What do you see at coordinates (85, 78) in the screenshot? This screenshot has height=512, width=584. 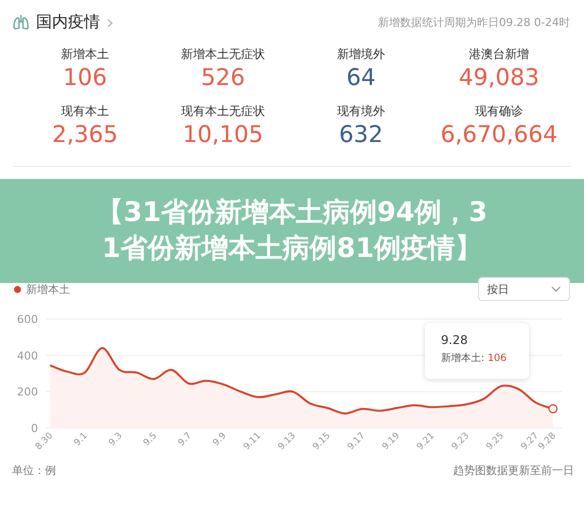 I see `stat-value: 106` at bounding box center [85, 78].